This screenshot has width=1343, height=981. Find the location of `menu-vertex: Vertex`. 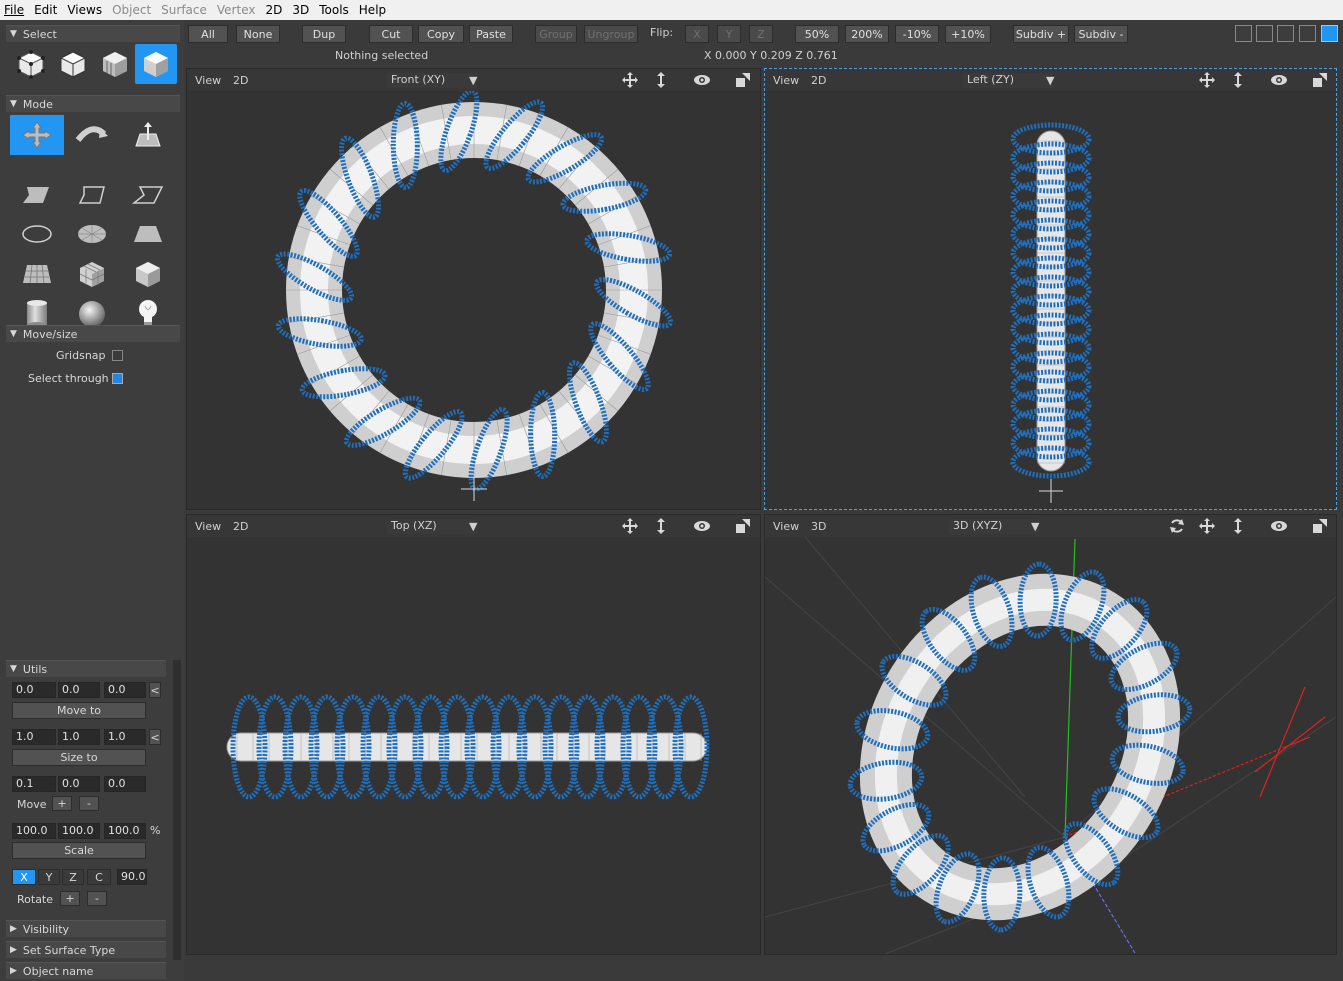

menu-vertex: Vertex is located at coordinates (236, 10).